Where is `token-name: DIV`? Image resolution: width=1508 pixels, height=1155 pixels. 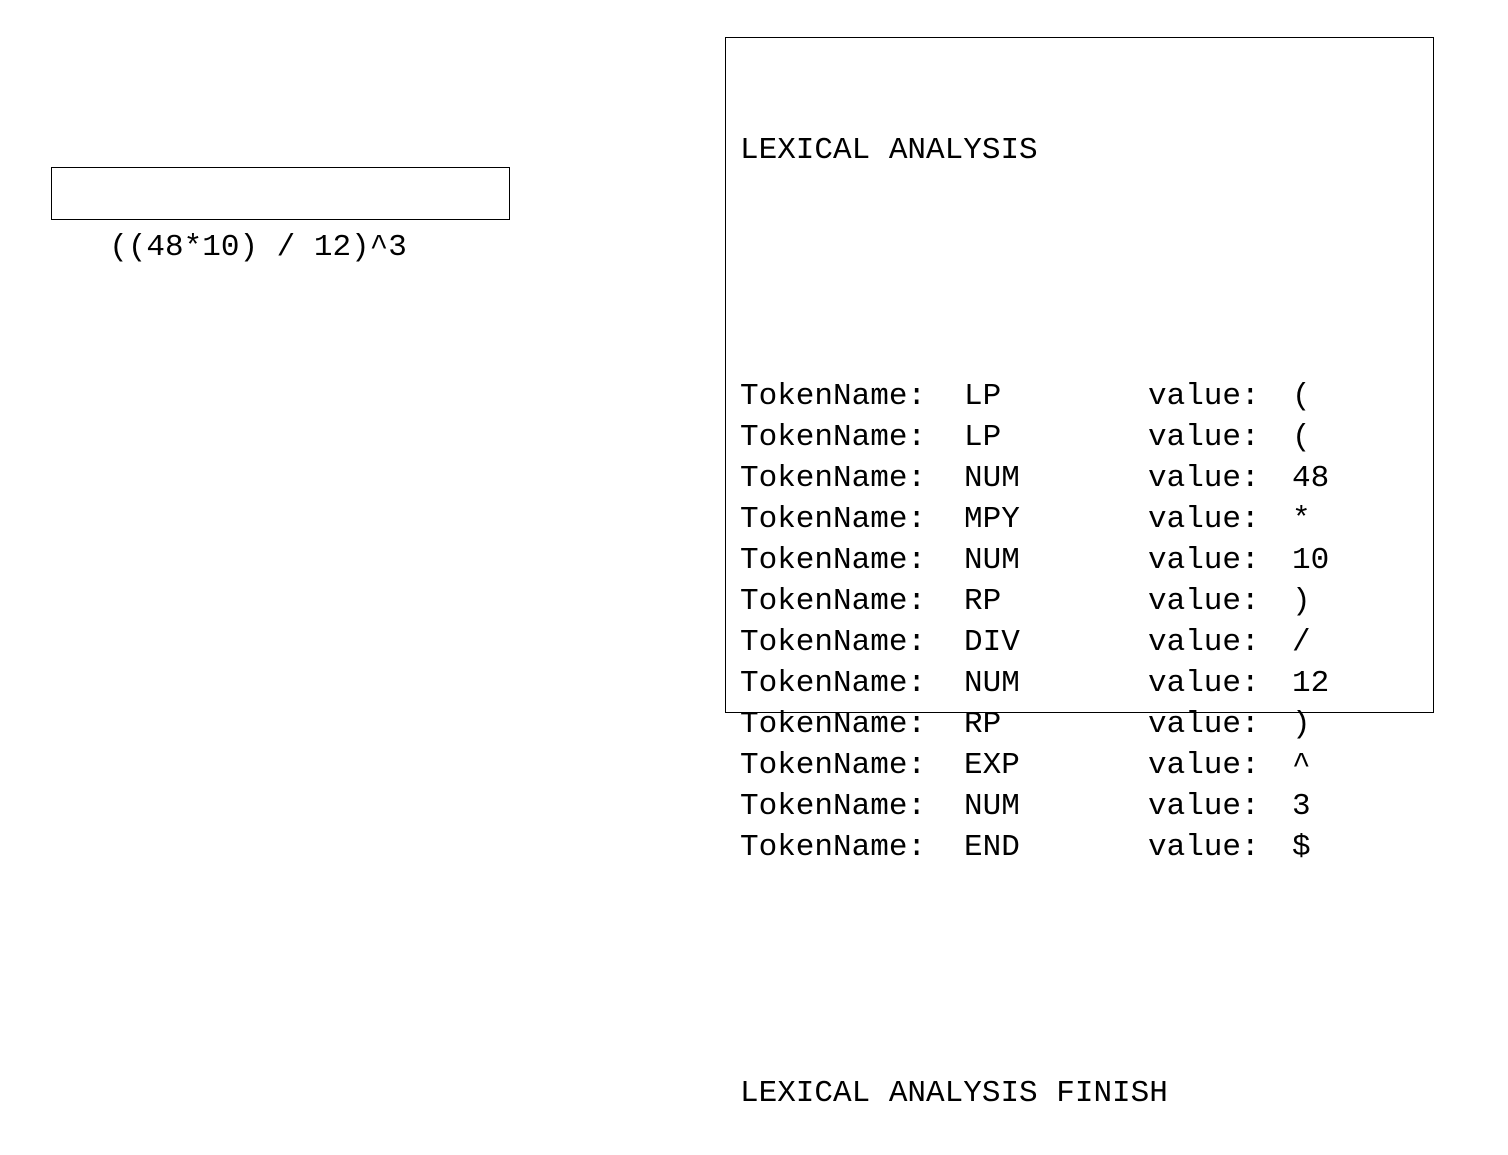
token-name: DIV is located at coordinates (992, 642).